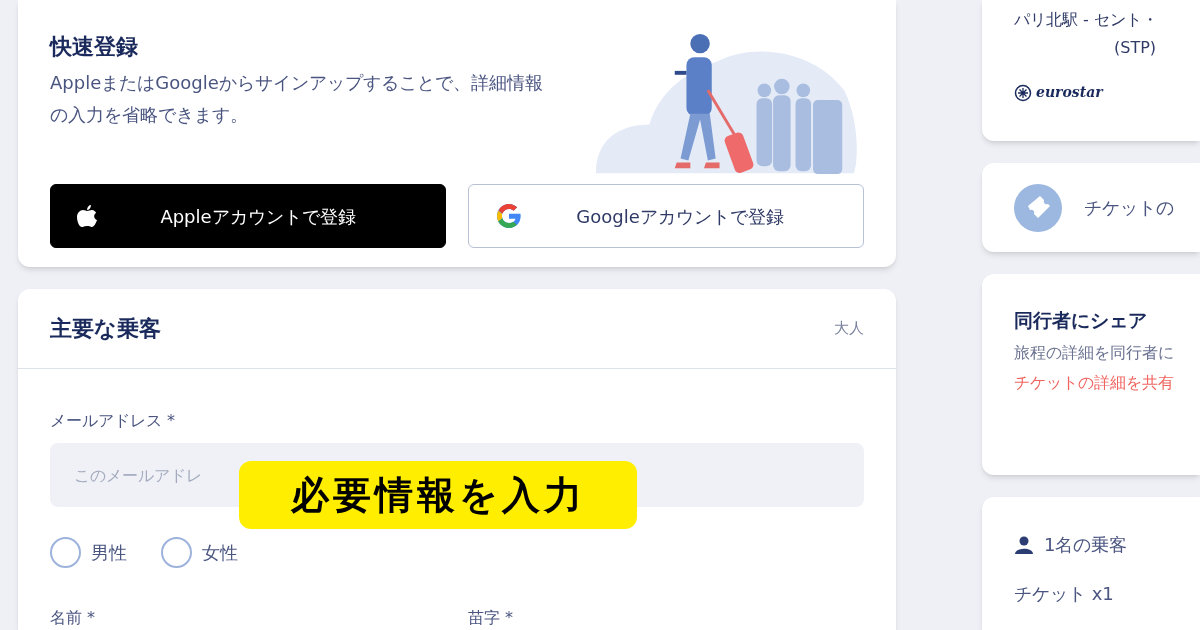 The image size is (1200, 630). I want to click on passenger-type-label: 大人, so click(849, 329).